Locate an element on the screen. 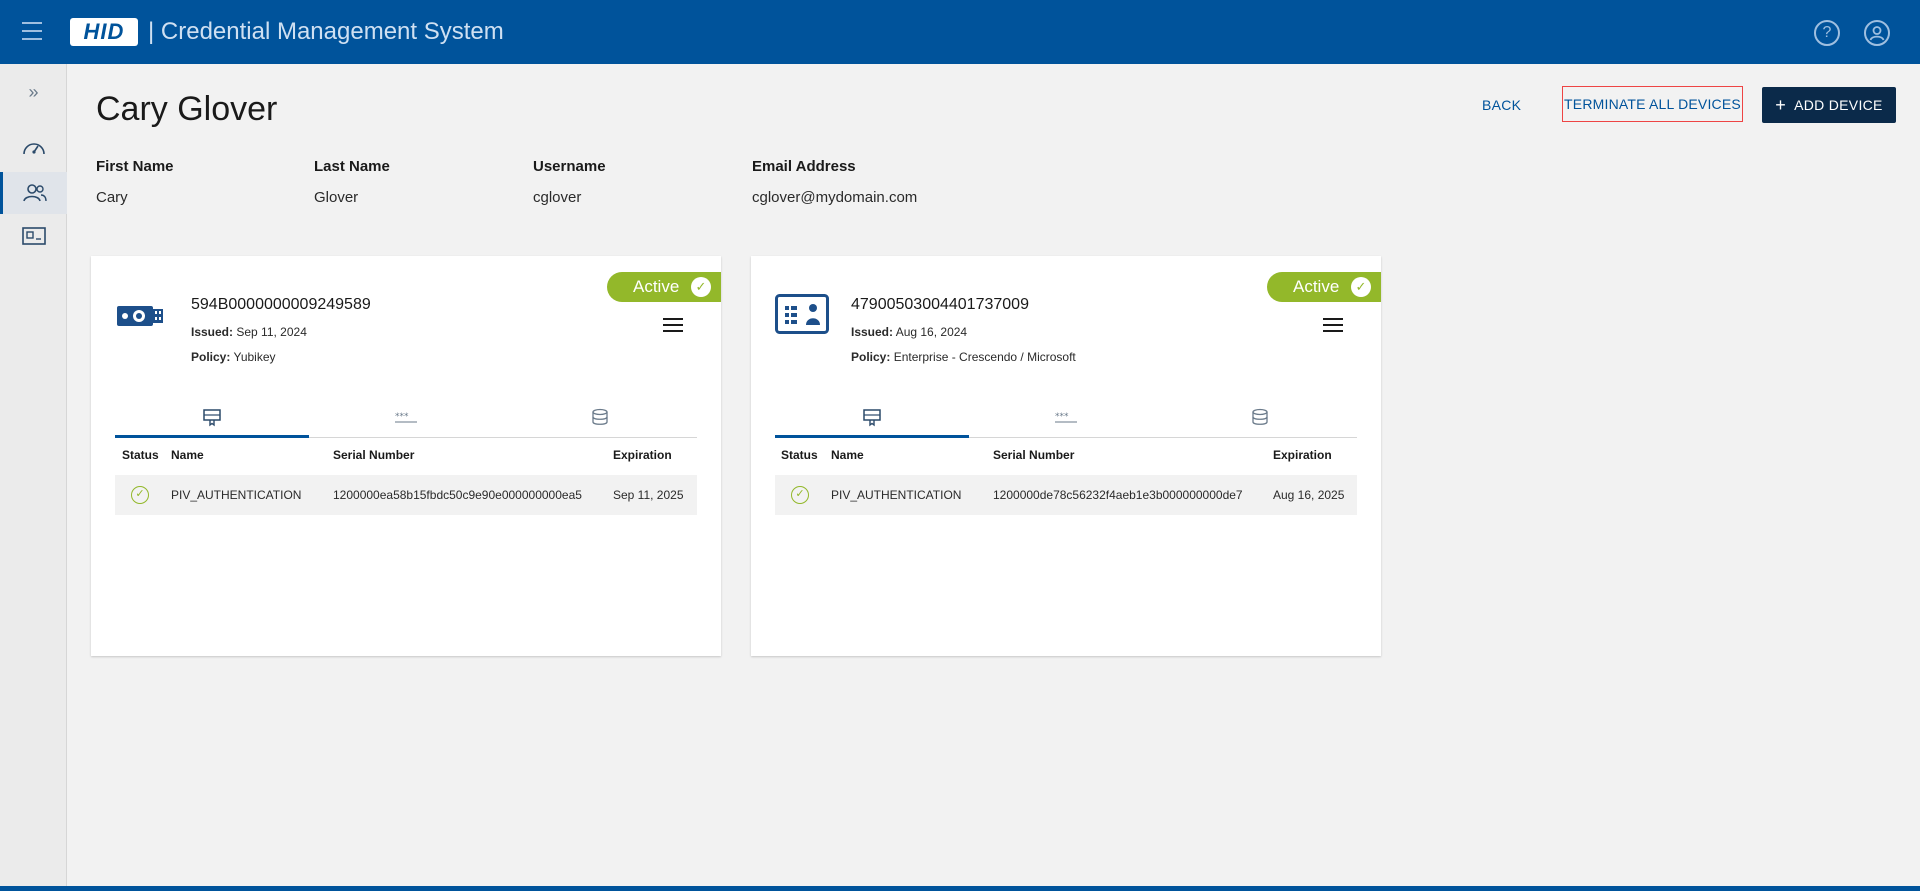 The image size is (1920, 891). users-icon is located at coordinates (33, 193).